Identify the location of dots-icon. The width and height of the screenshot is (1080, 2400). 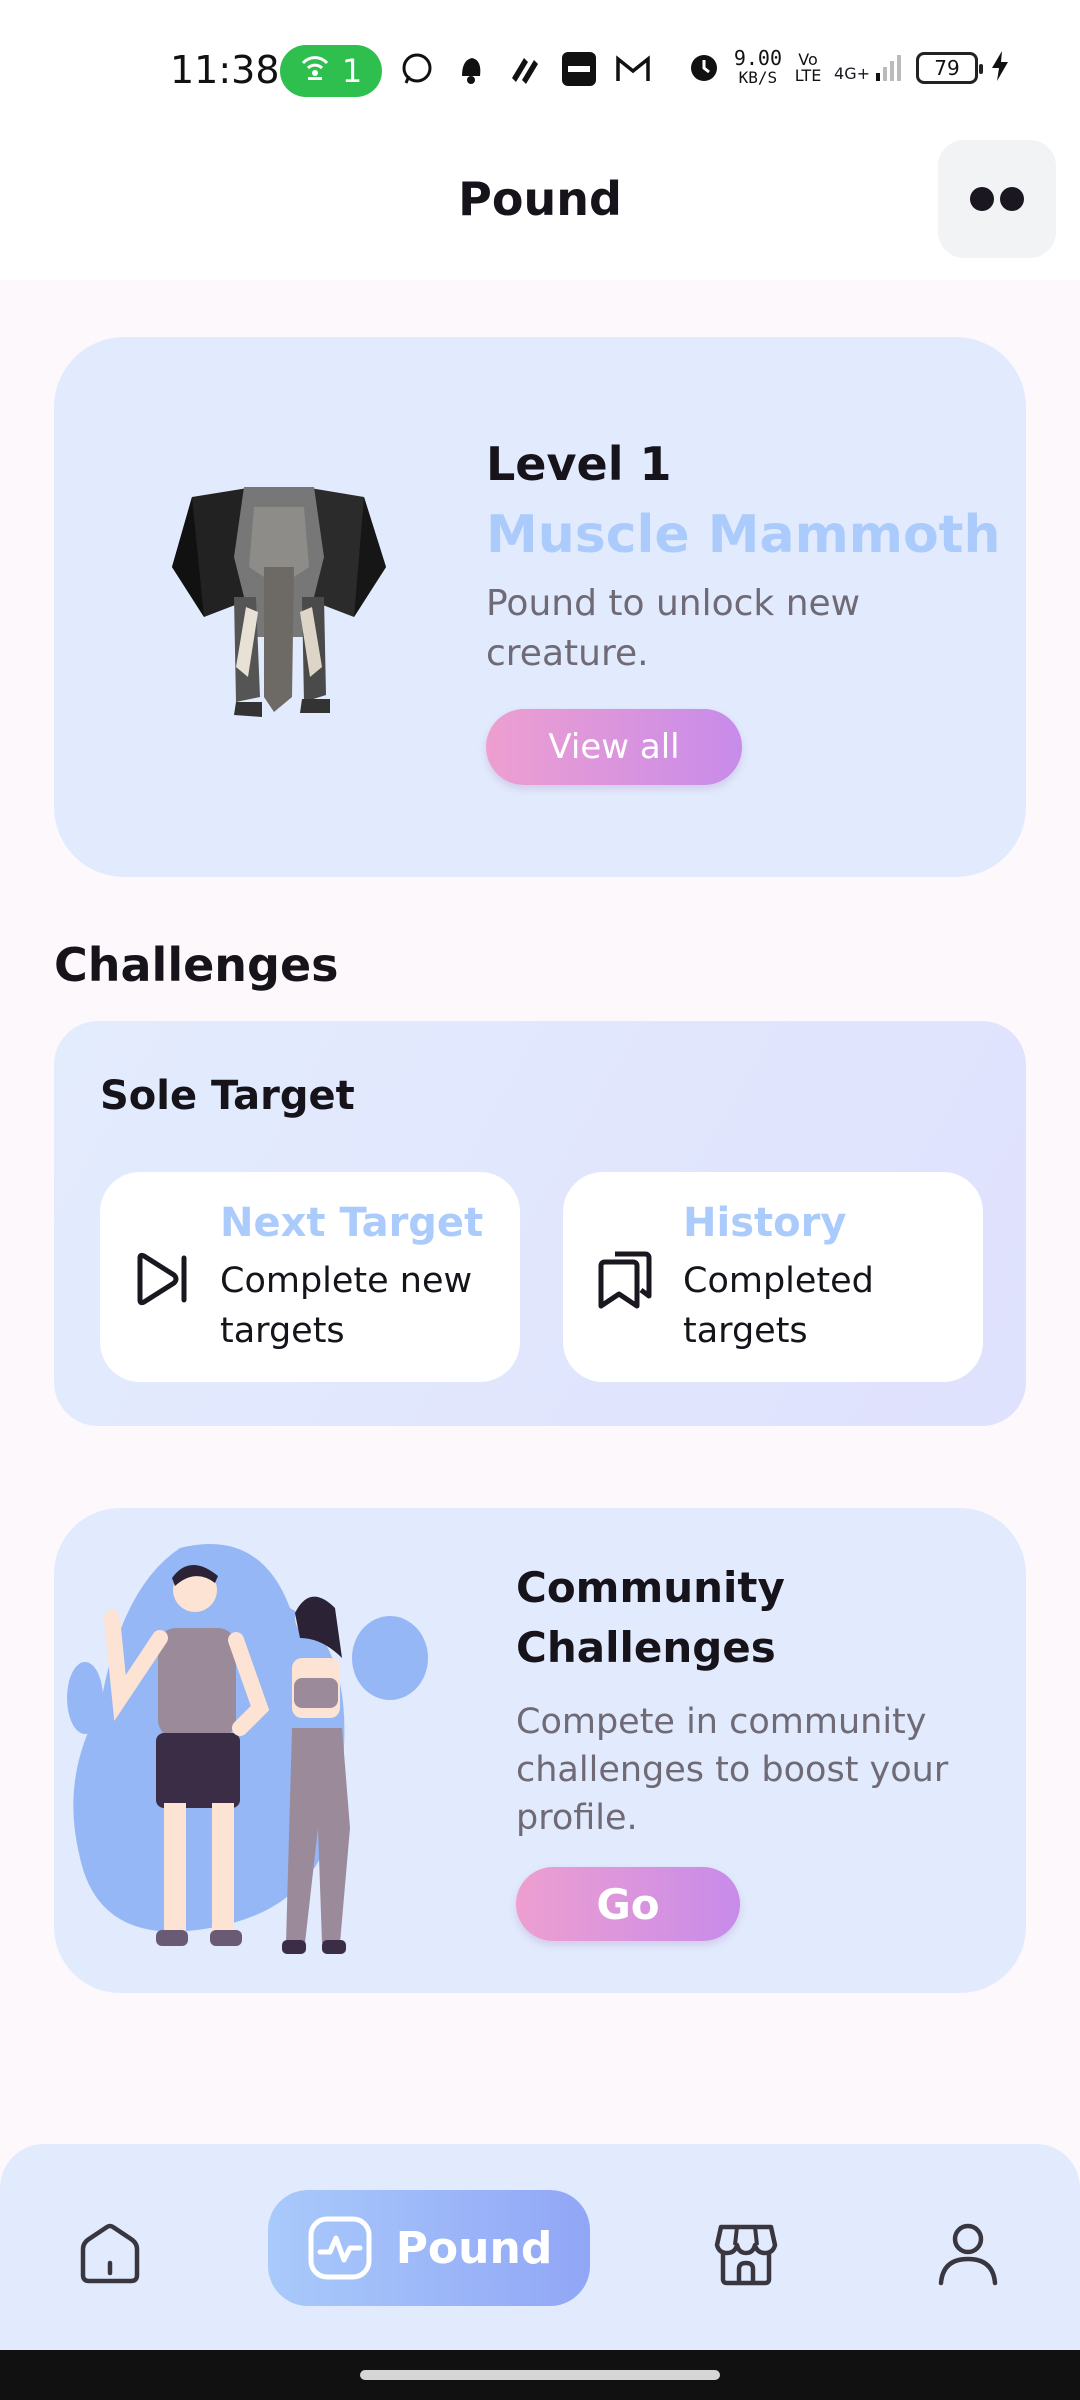
(982, 199).